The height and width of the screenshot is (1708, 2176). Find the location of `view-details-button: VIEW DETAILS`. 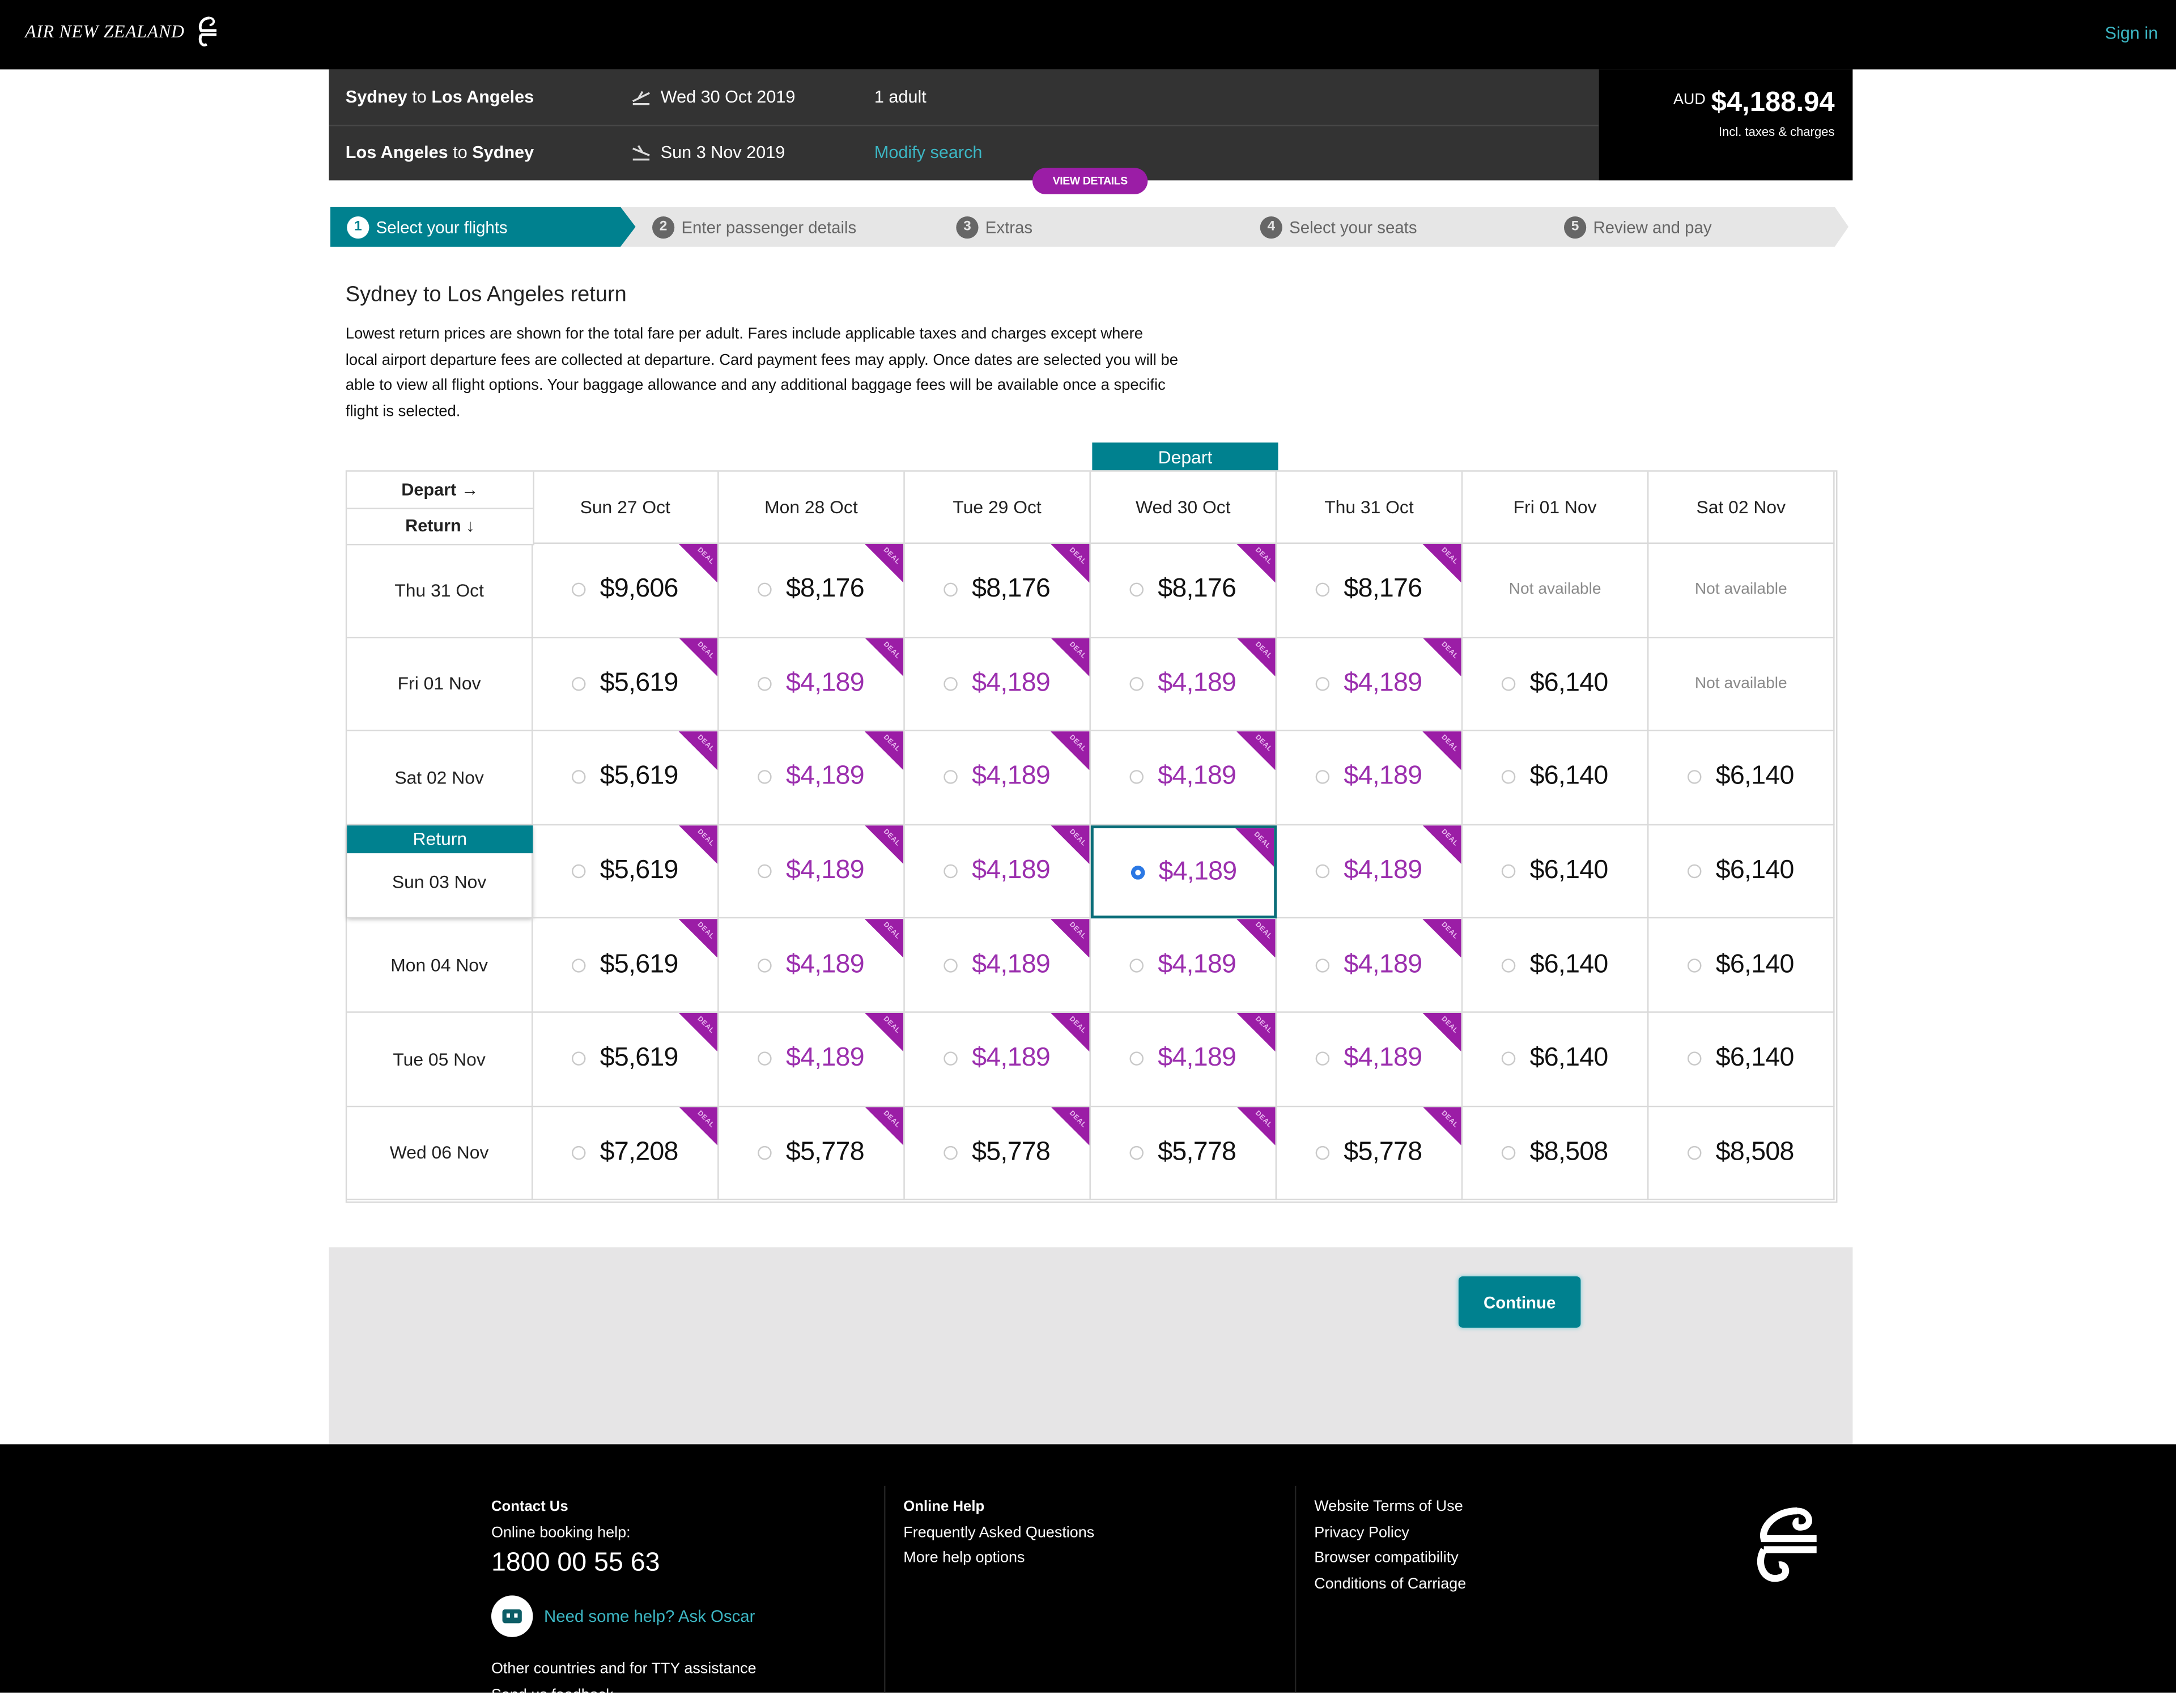

view-details-button: VIEW DETAILS is located at coordinates (1090, 181).